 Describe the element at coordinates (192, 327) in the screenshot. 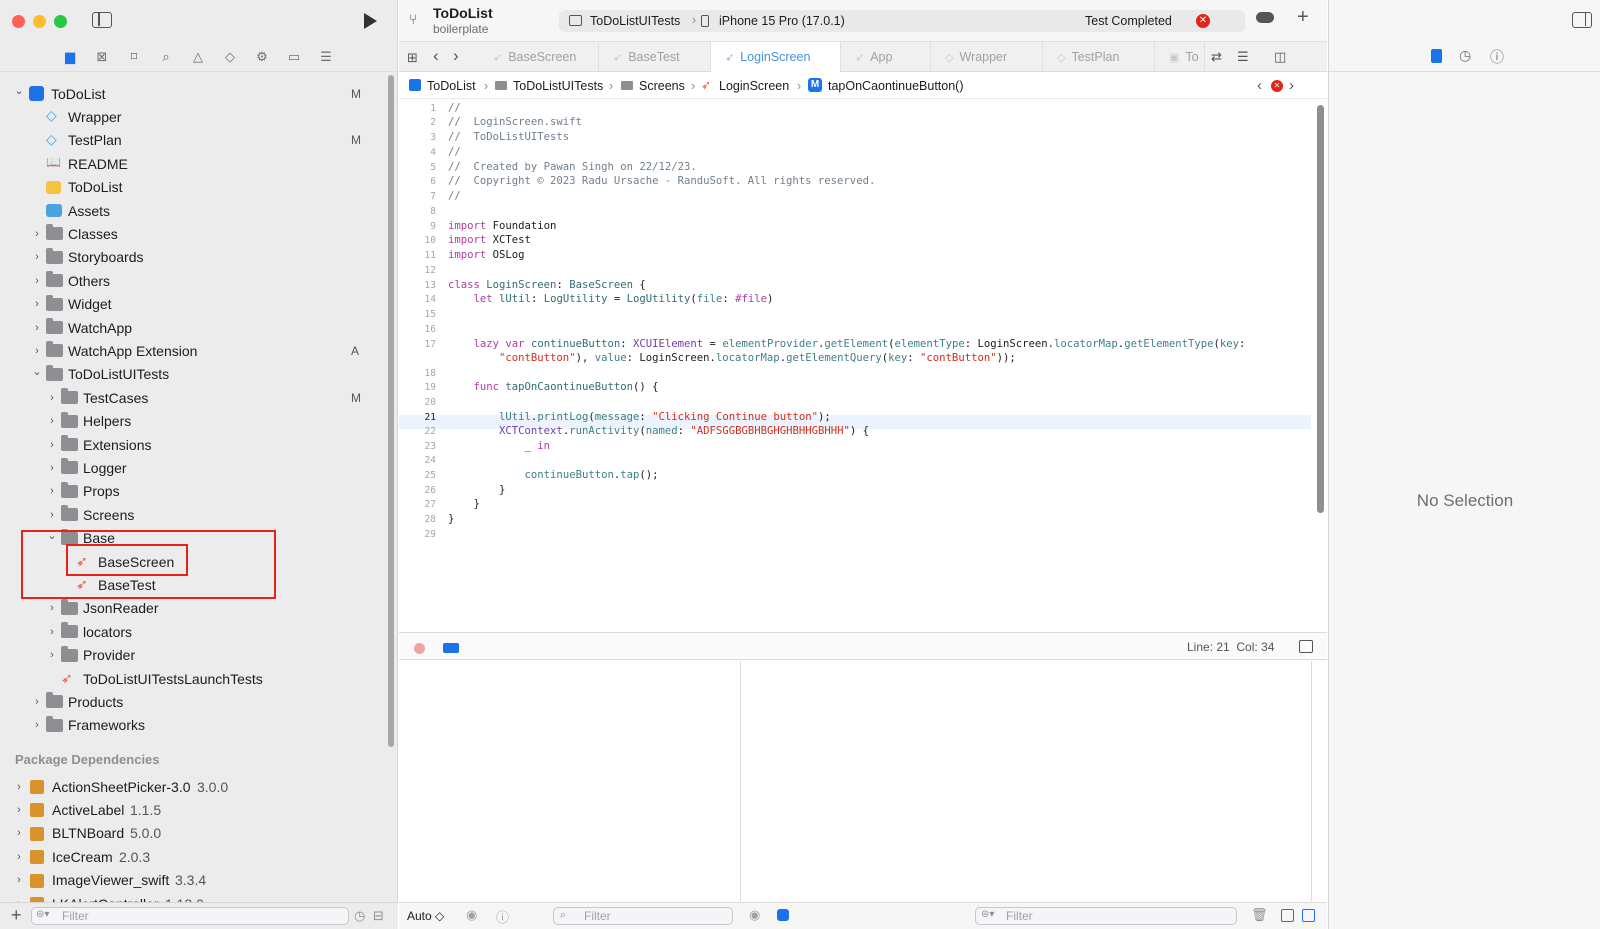

I see `navigator-item-watchapp: › WatchApp` at that location.